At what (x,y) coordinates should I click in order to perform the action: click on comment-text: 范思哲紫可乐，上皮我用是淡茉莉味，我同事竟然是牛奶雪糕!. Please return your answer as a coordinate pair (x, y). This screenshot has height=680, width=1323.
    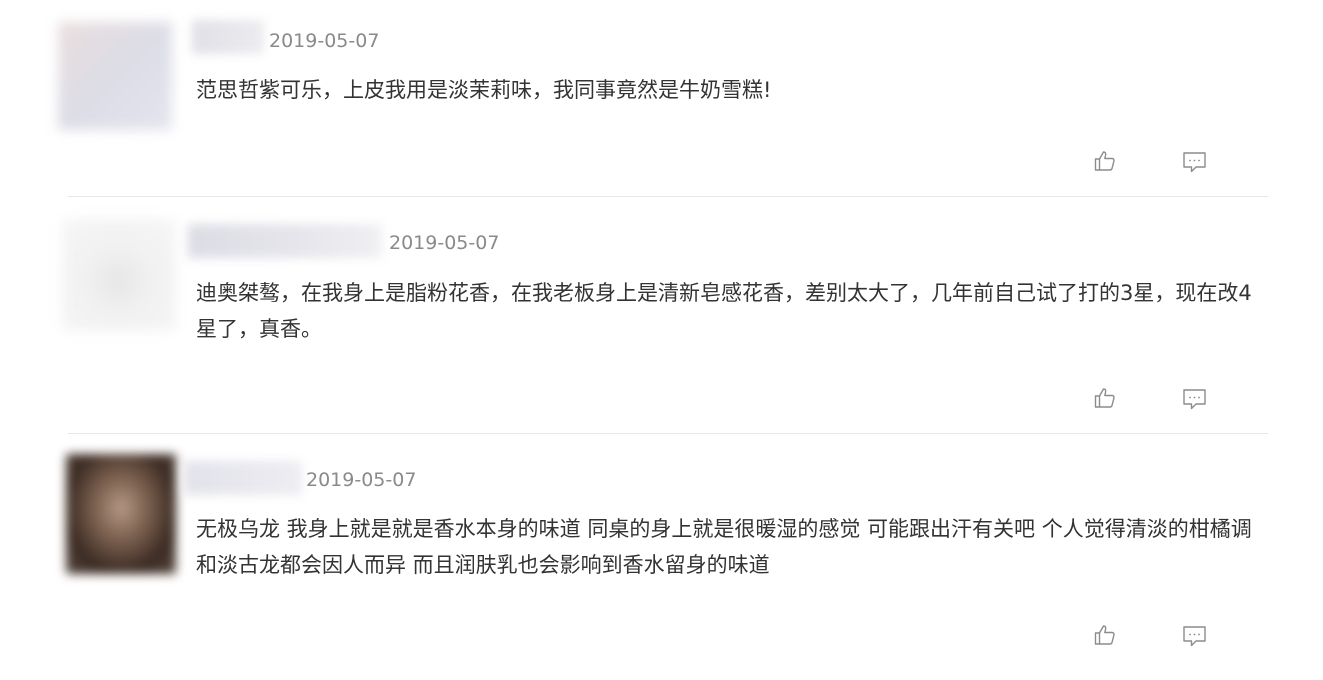
    Looking at the image, I should click on (484, 90).